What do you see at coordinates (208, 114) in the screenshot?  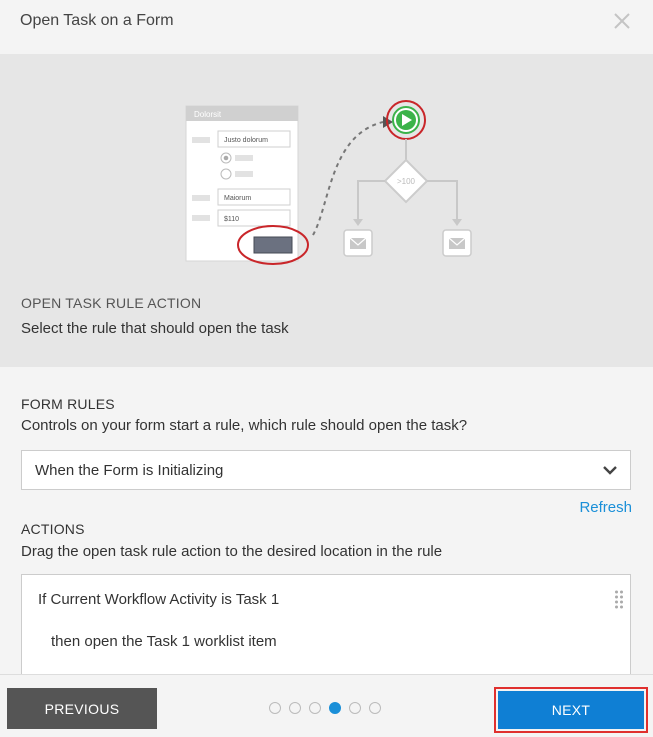 I see `form-preview-title: Dolorsit` at bounding box center [208, 114].